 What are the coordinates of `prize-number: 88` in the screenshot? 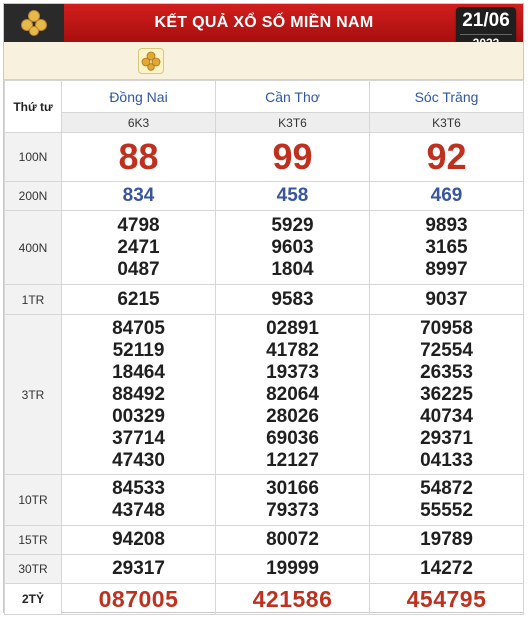 It's located at (138, 157).